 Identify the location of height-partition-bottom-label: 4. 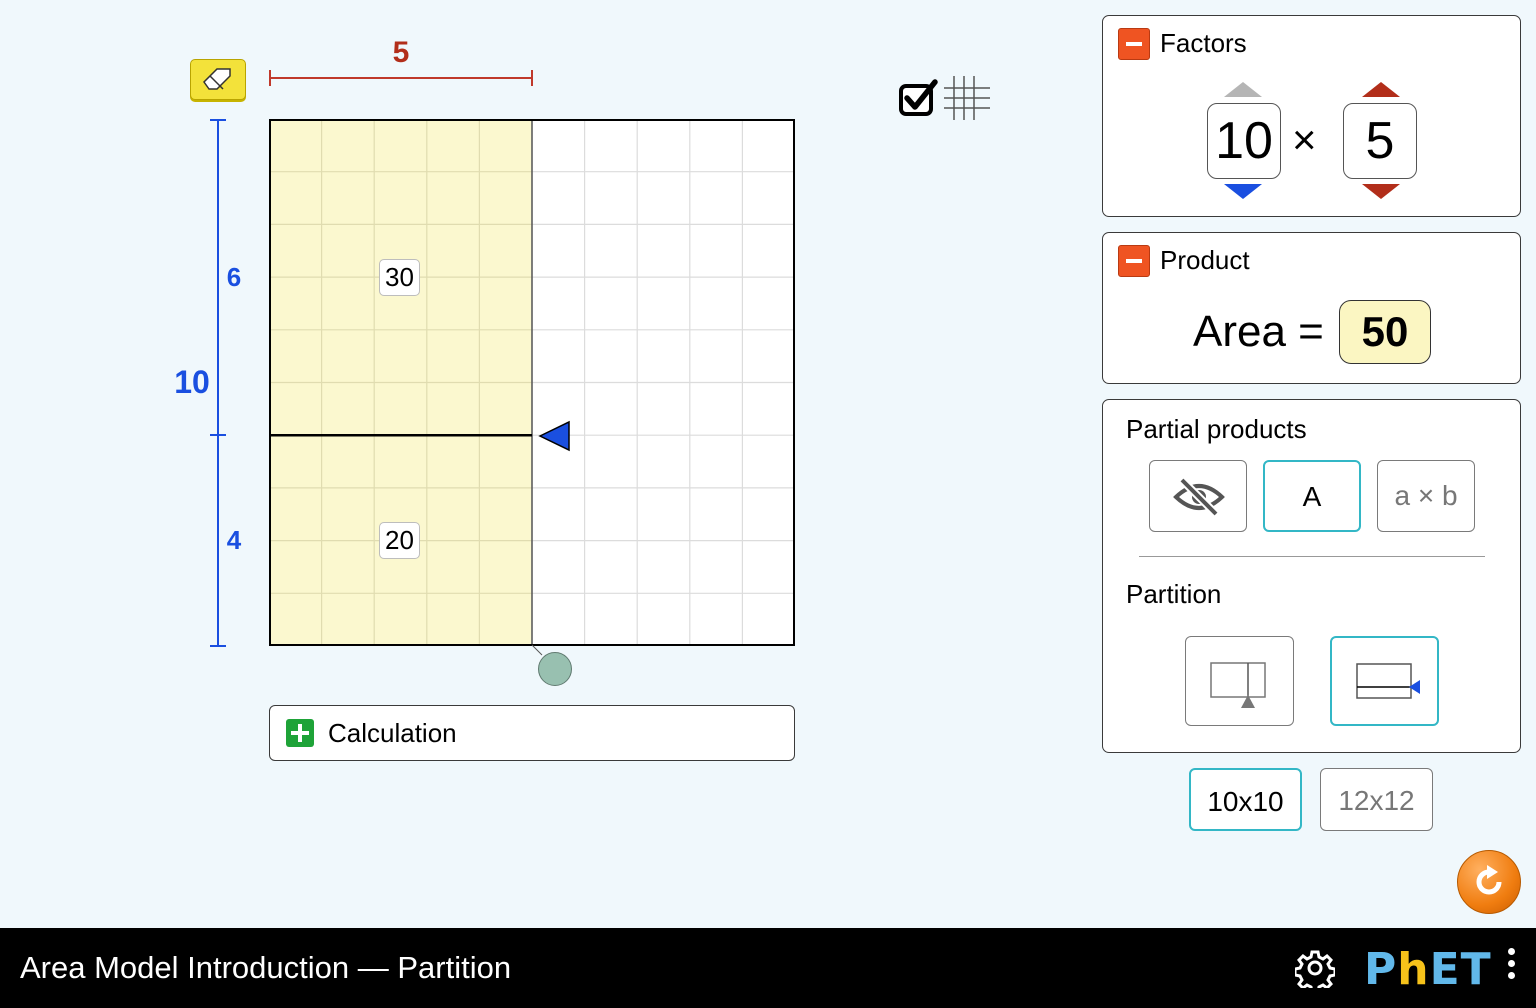
(234, 540).